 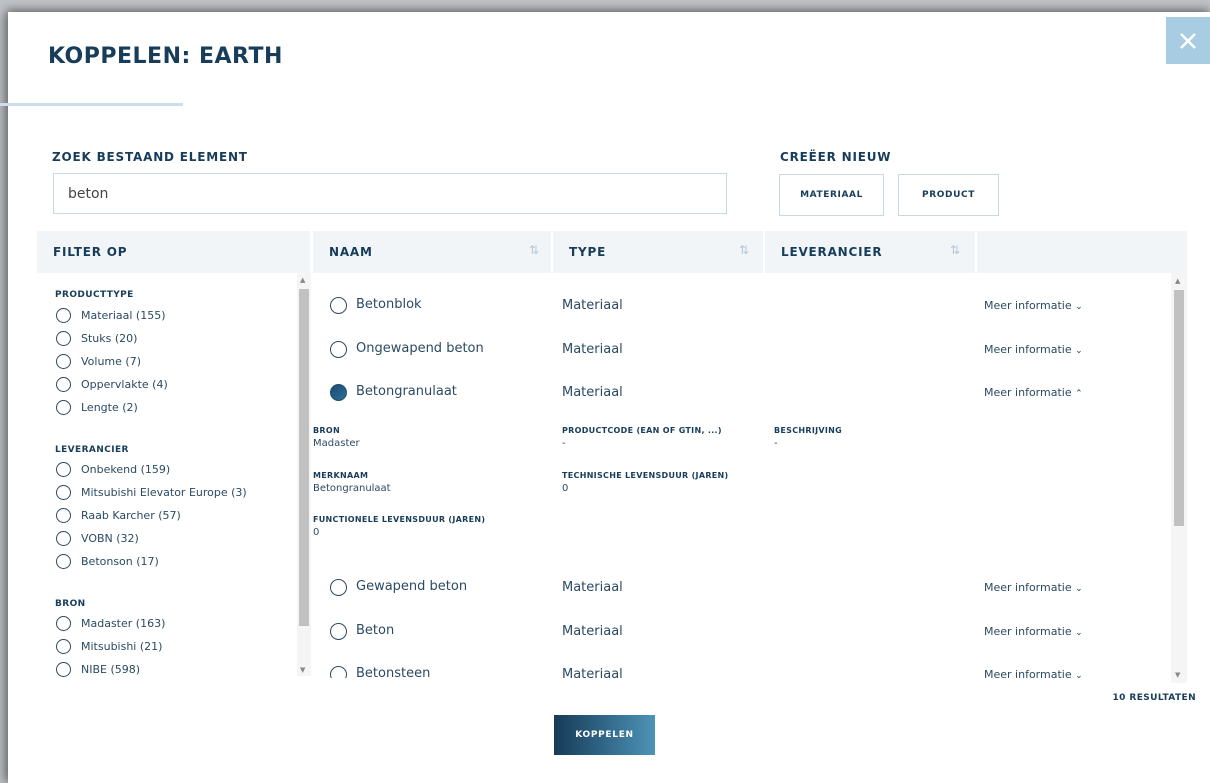 I want to click on filter-option: Oppervlakte (4), so click(x=112, y=384).